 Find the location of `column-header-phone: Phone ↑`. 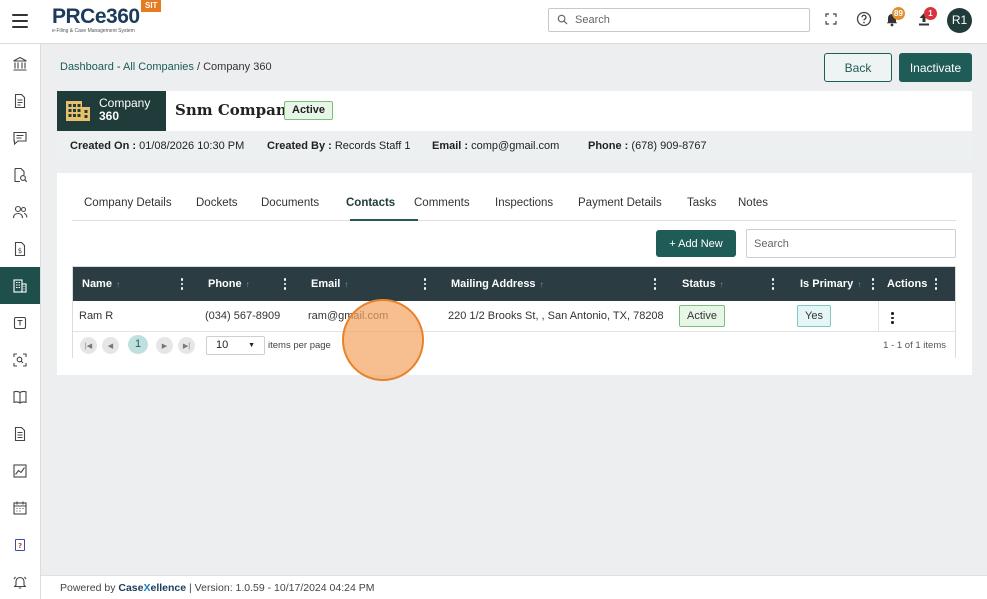

column-header-phone: Phone ↑ is located at coordinates (229, 284).